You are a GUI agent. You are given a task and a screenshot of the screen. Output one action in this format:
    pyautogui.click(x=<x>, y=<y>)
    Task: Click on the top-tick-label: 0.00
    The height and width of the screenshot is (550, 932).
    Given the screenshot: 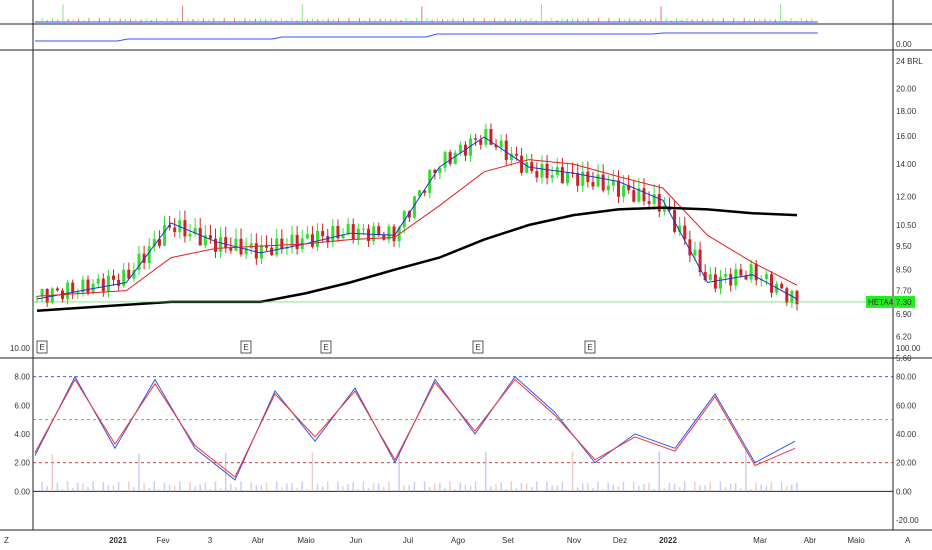 What is the action you would take?
    pyautogui.click(x=904, y=44)
    